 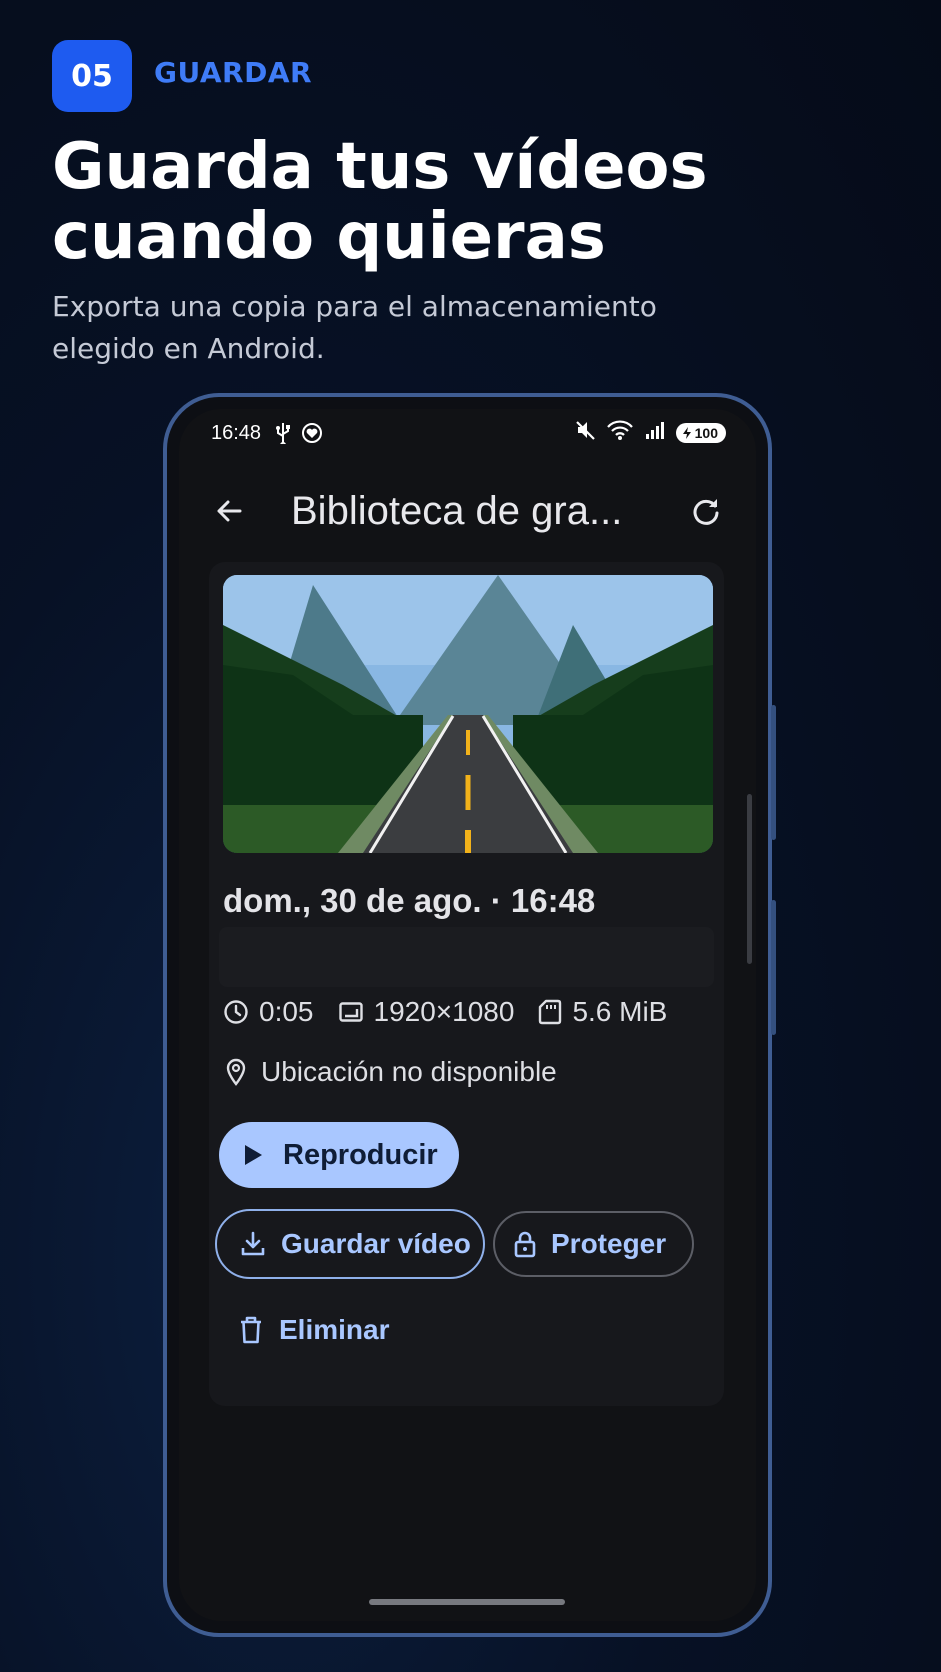 What do you see at coordinates (253, 1243) in the screenshot?
I see `download-icon` at bounding box center [253, 1243].